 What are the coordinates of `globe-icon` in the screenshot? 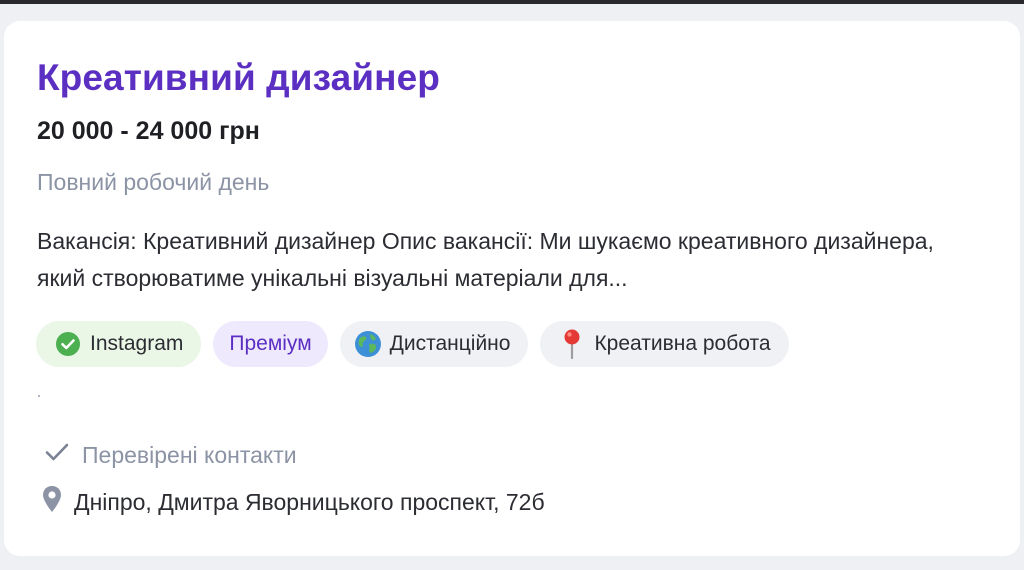 It's located at (368, 344).